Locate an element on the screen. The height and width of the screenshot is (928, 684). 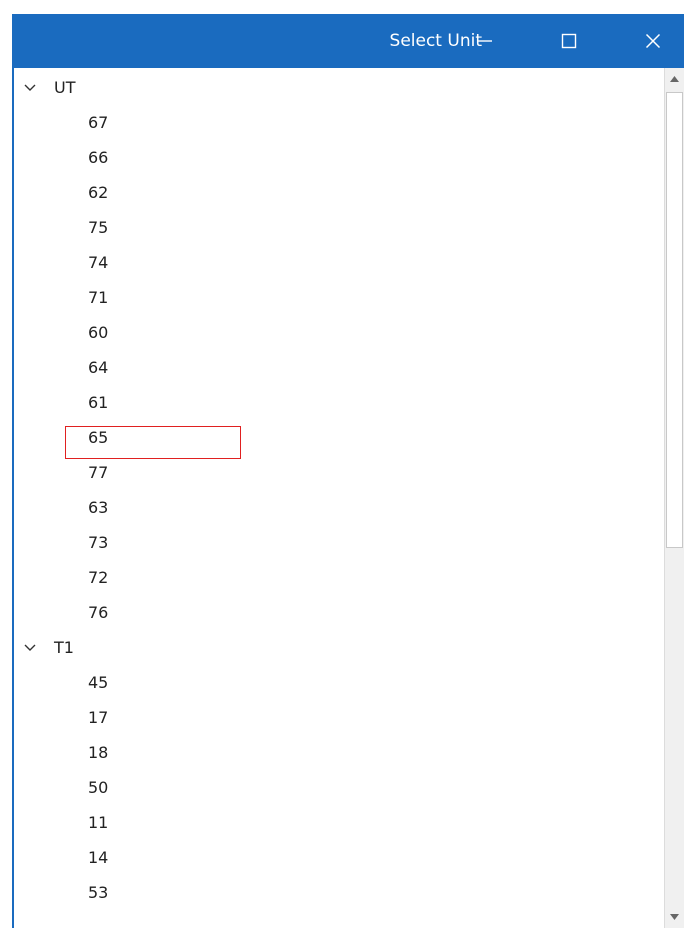
tree-item: 64 is located at coordinates (339, 367).